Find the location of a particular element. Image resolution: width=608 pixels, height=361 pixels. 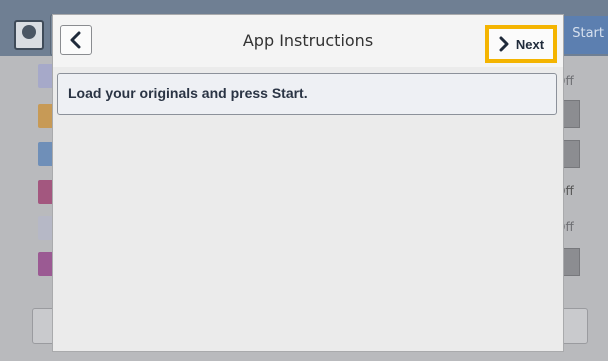

next-button: Next is located at coordinates (521, 44).